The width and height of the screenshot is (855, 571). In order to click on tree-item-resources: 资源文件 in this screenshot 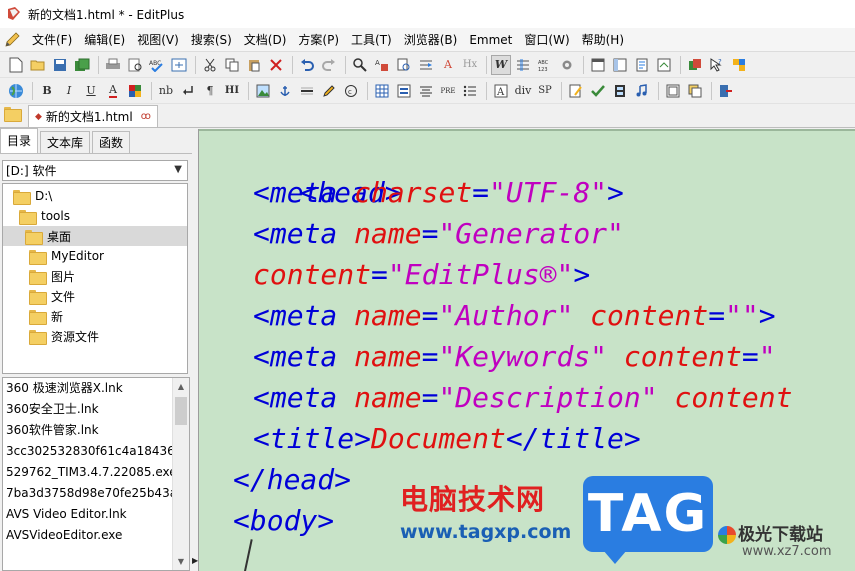, I will do `click(64, 336)`.